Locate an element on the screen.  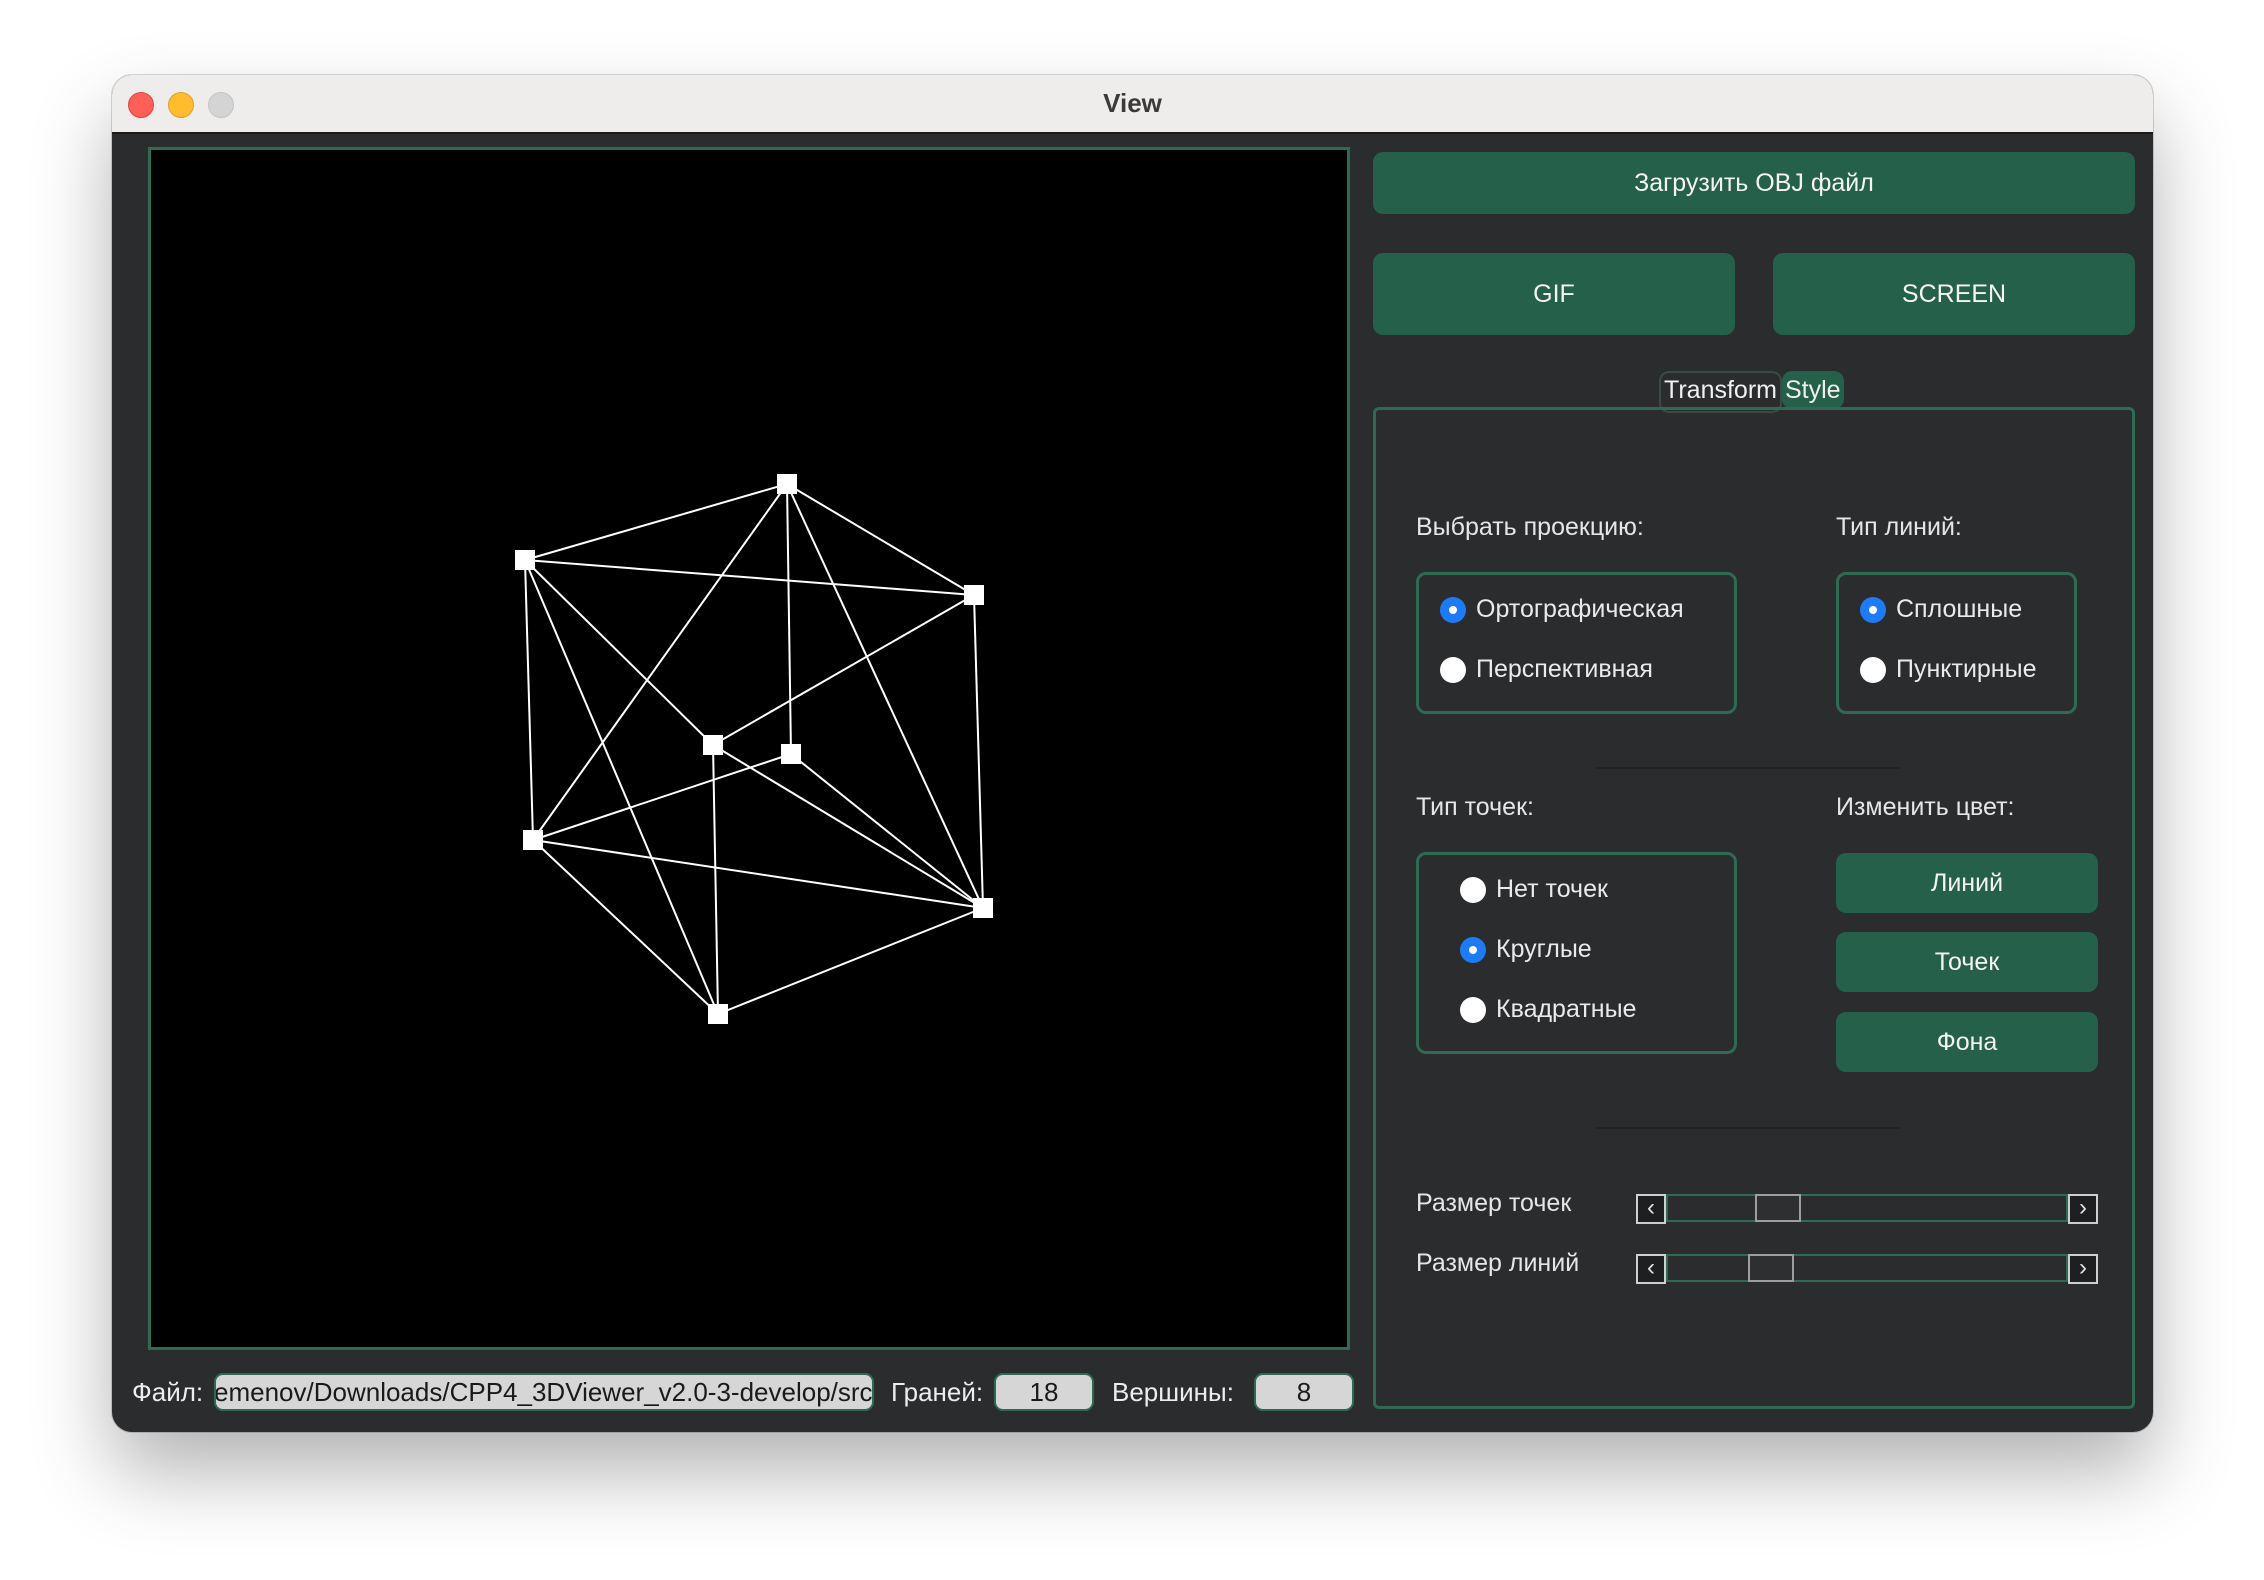
title-bar: View is located at coordinates (1132, 104).